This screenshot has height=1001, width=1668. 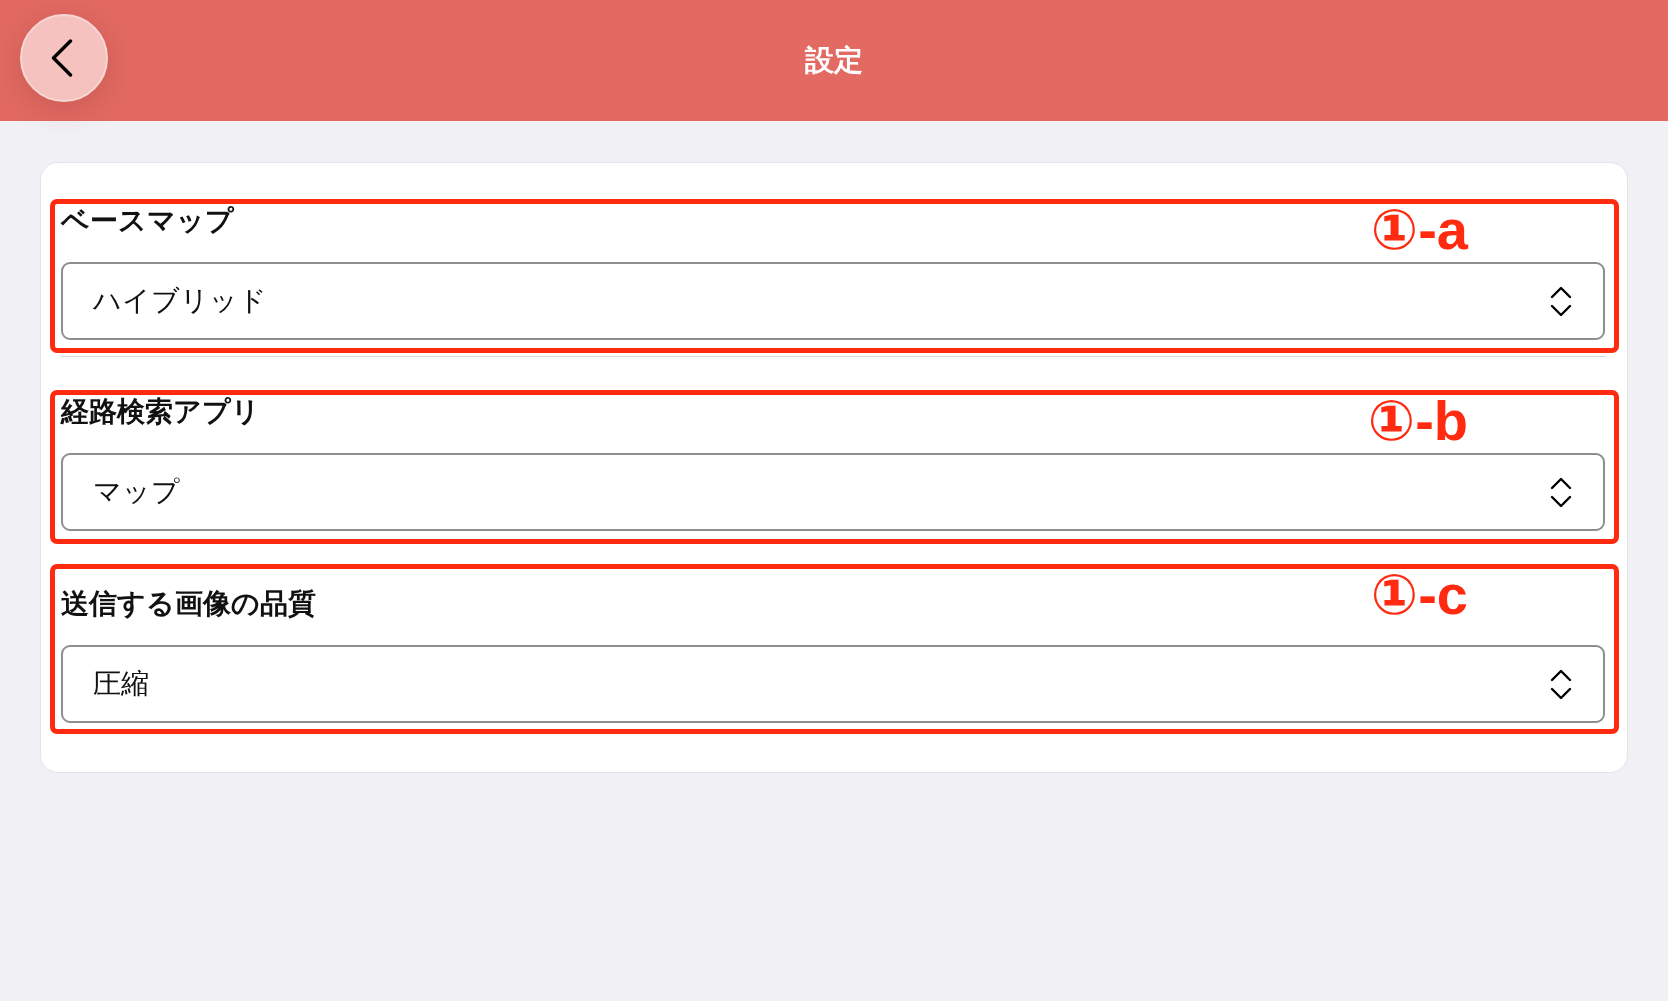 What do you see at coordinates (833, 301) in the screenshot?
I see `dropdown-field: ハイブリッド` at bounding box center [833, 301].